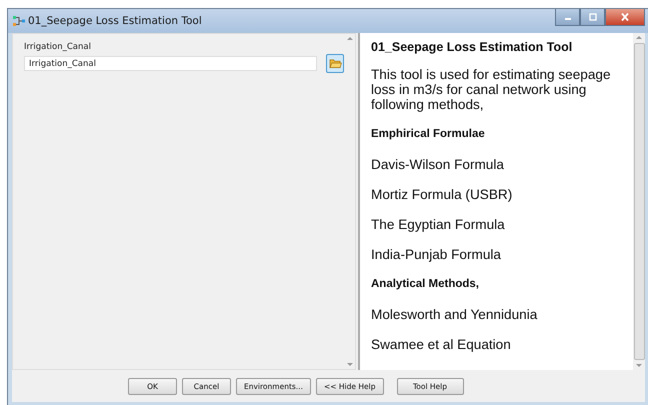 Image resolution: width=648 pixels, height=405 pixels. Describe the element at coordinates (491, 89) in the screenshot. I see `help-text: This tool is used for estimating seepage loss in m3/s for canal network using following methods,` at that location.